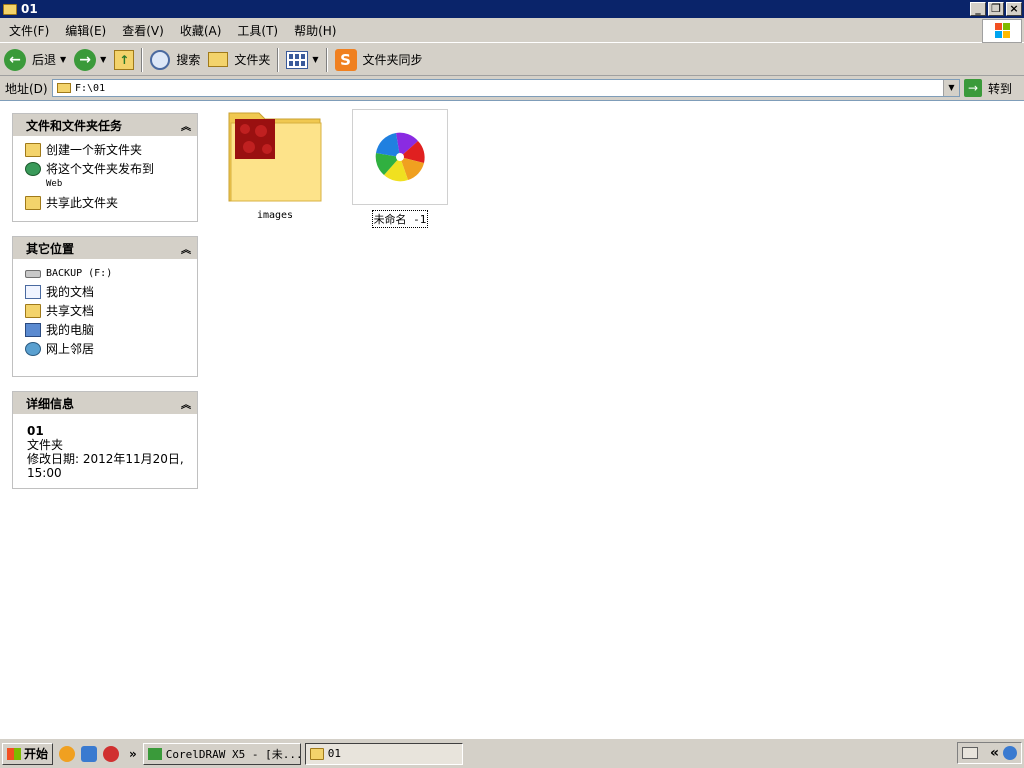 The image size is (1024, 768). I want to click on my-documents-icon, so click(33, 292).